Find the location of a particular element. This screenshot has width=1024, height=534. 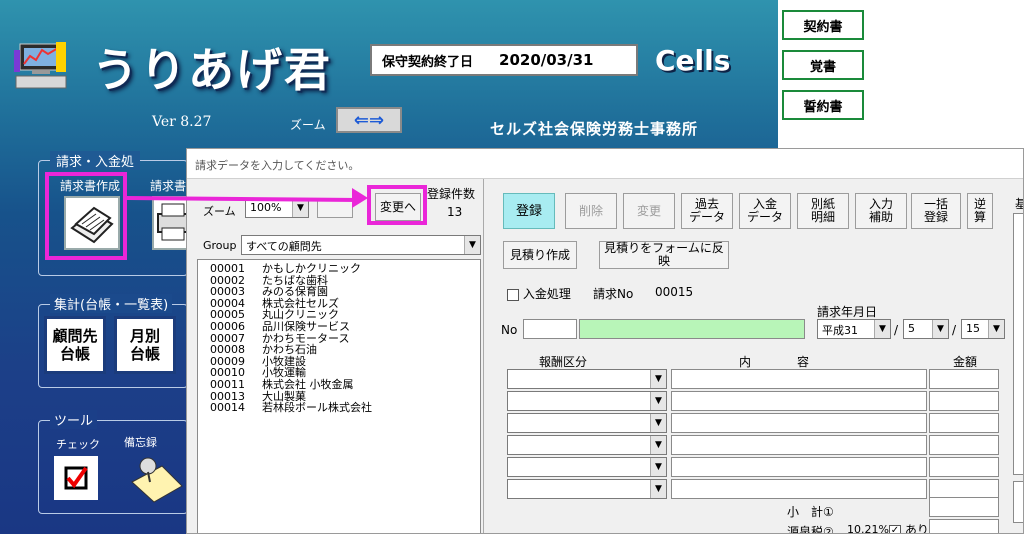

check-label: チェック is located at coordinates (78, 444).